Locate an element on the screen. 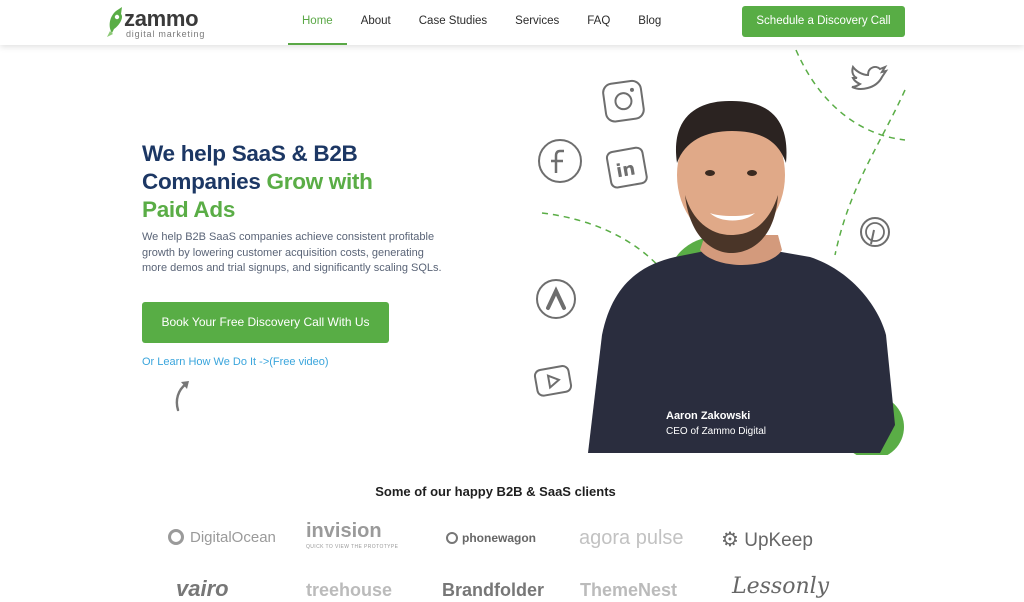  client-logo-invision: invision QUICK TO VIEW THE PROTOTYPE is located at coordinates (352, 535).